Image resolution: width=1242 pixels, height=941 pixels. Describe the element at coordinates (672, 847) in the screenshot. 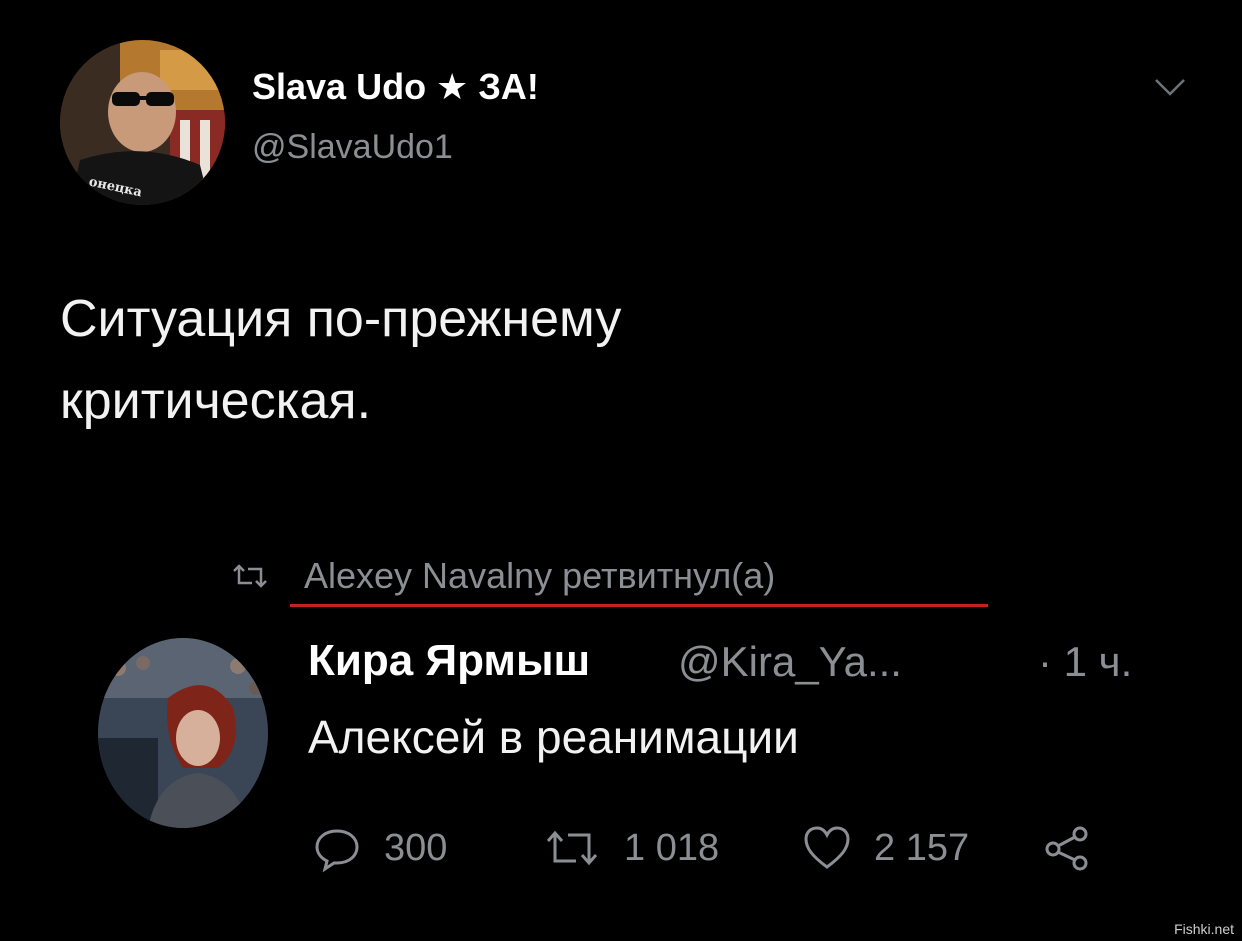

I see `retweet-count: 1 018` at that location.